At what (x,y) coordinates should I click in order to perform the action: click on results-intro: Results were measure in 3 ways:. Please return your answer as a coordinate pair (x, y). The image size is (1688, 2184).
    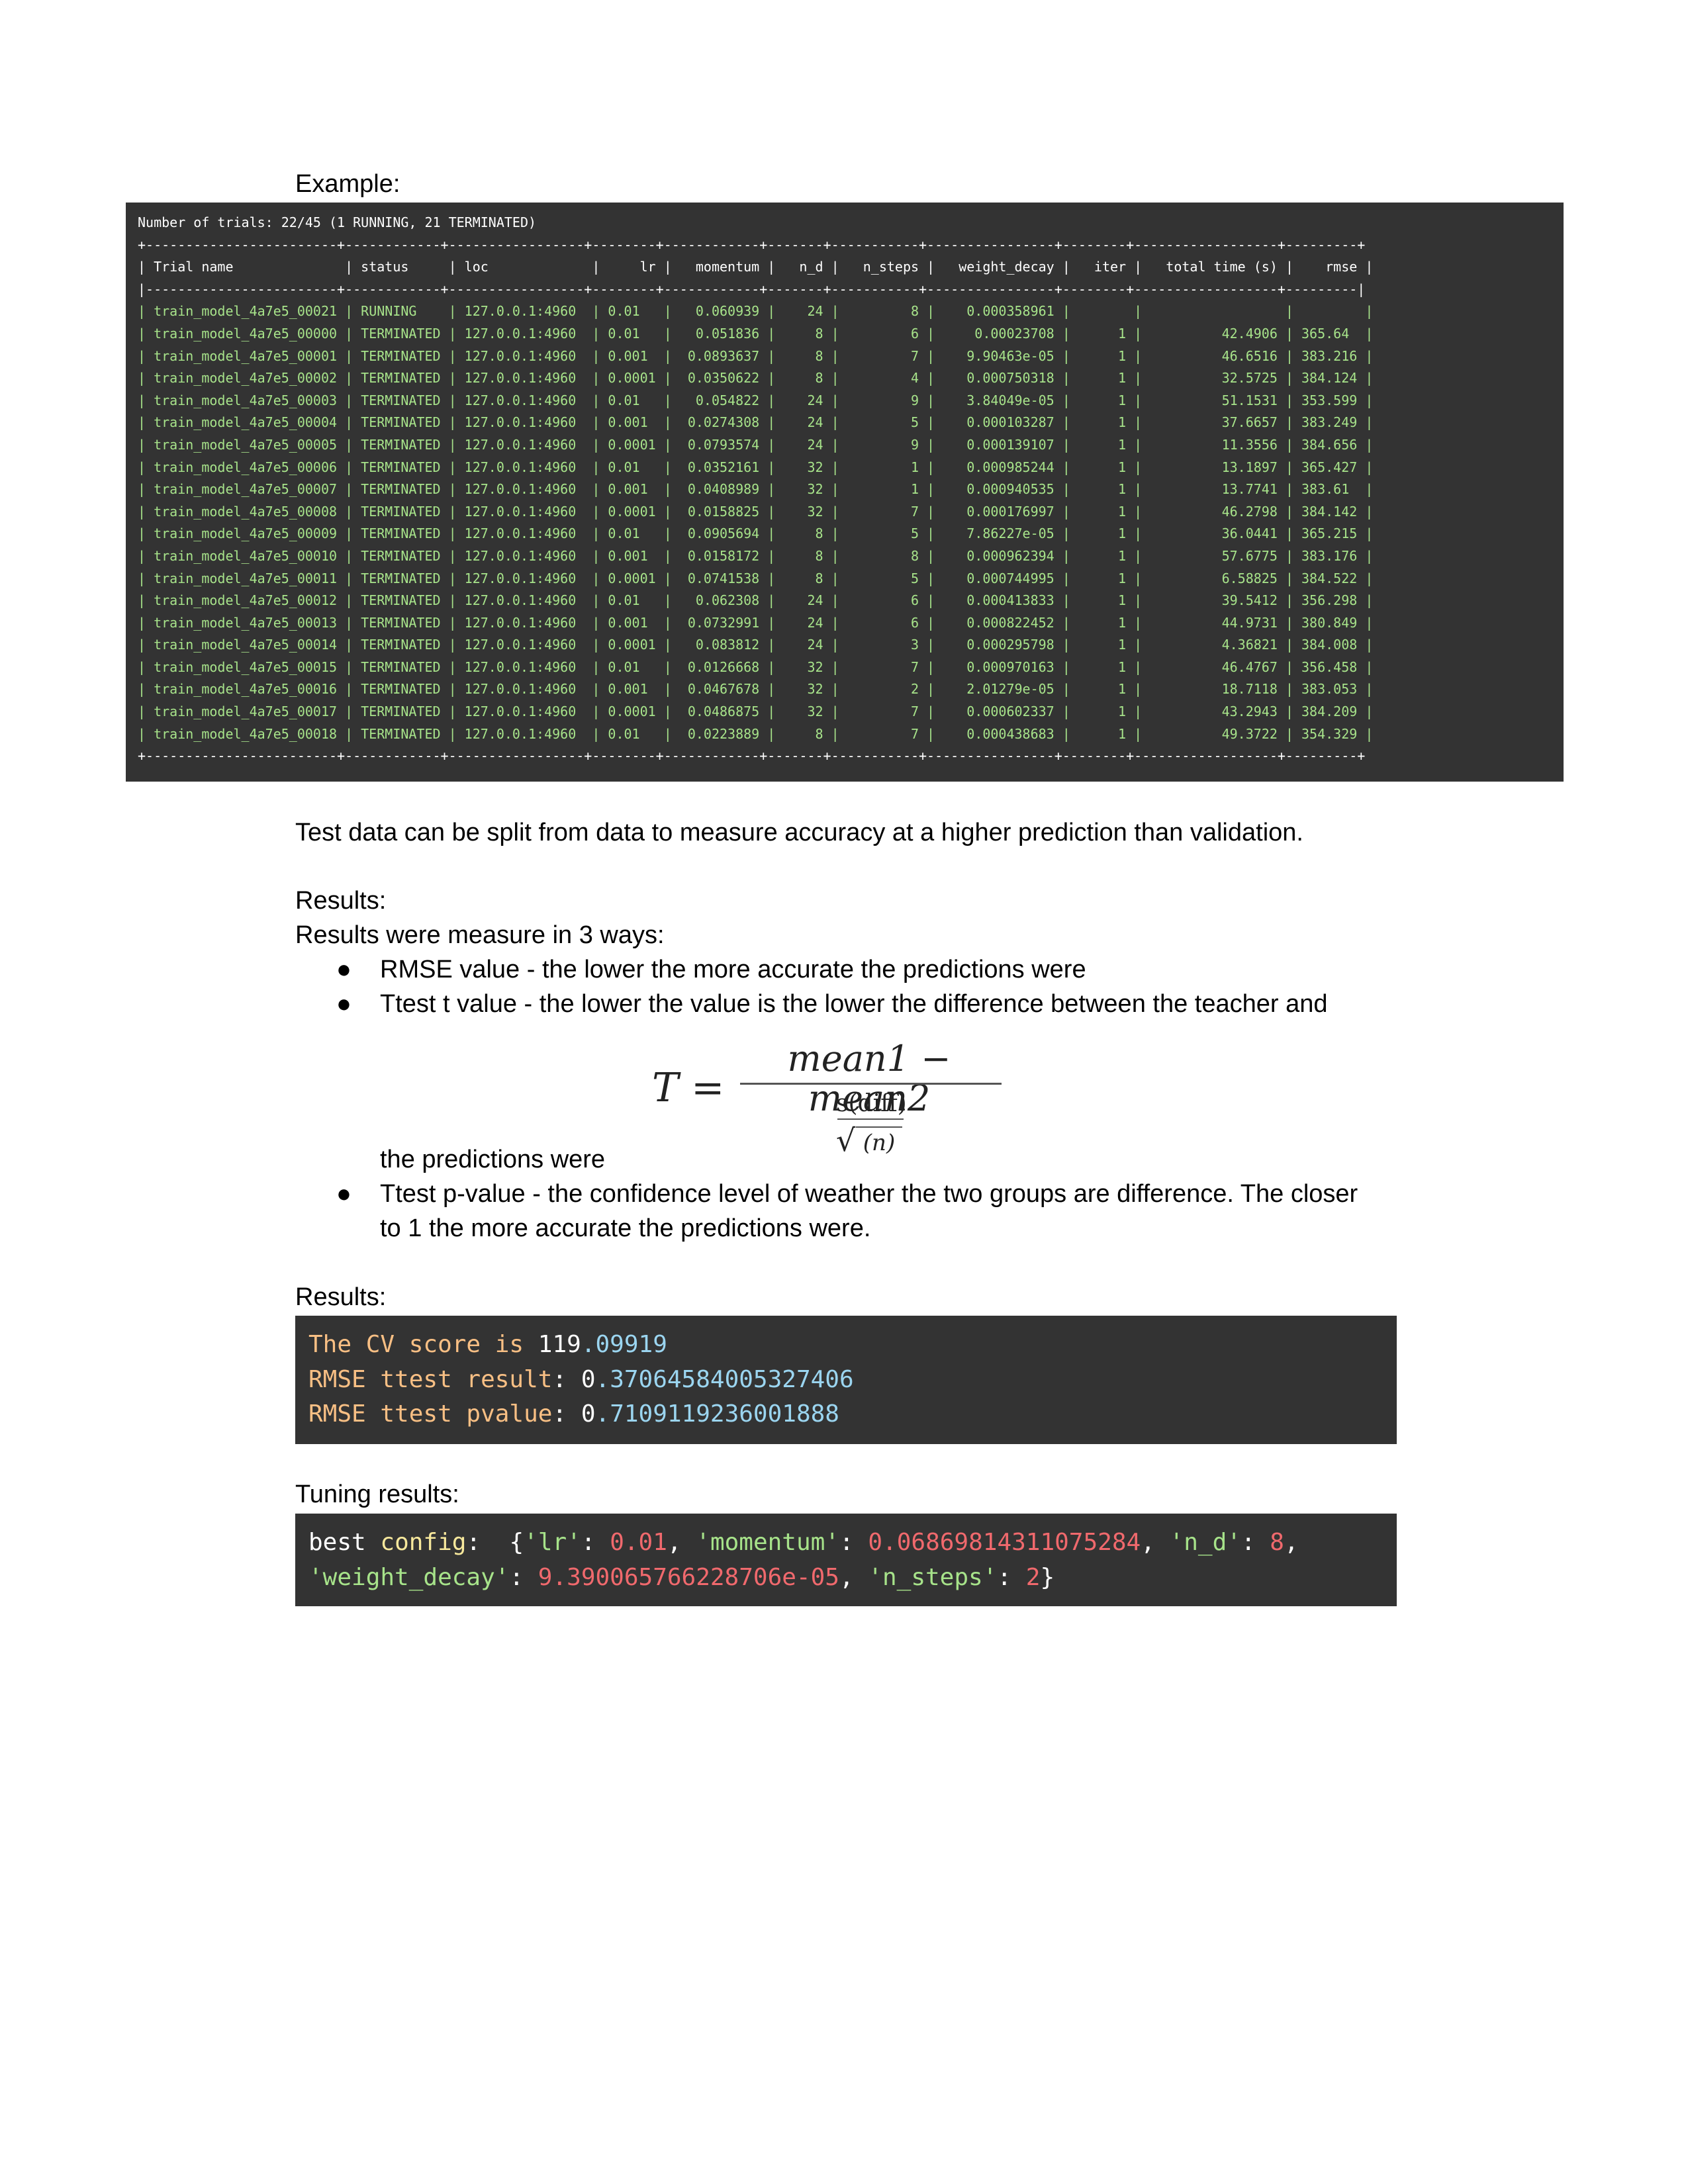
    Looking at the image, I should click on (480, 935).